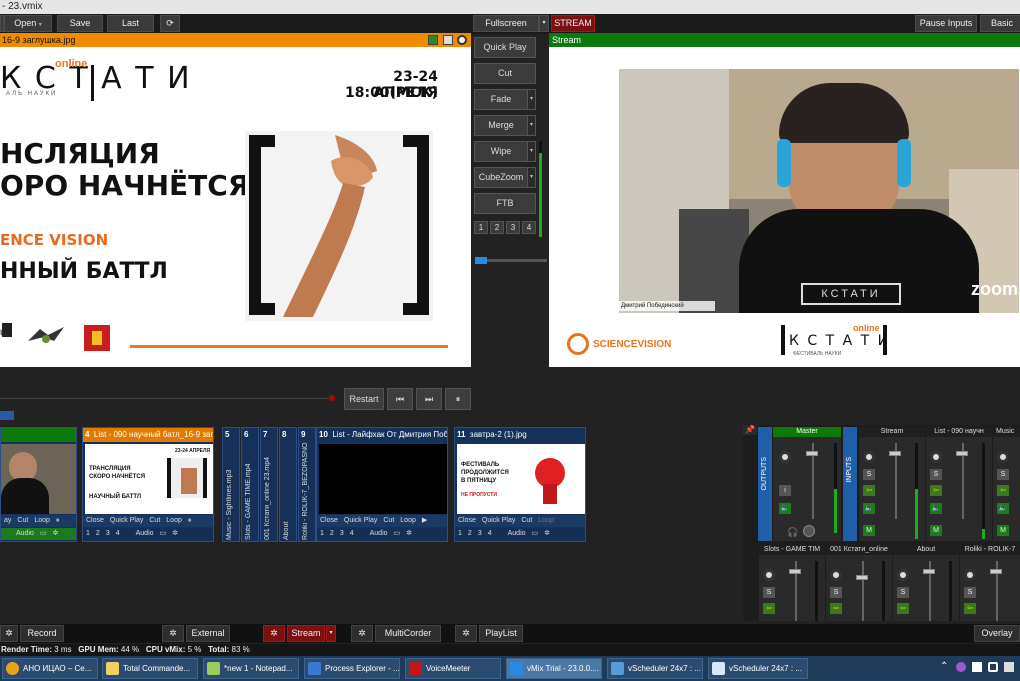  Describe the element at coordinates (28, 23) in the screenshot. I see `open-button: Open ▾` at that location.